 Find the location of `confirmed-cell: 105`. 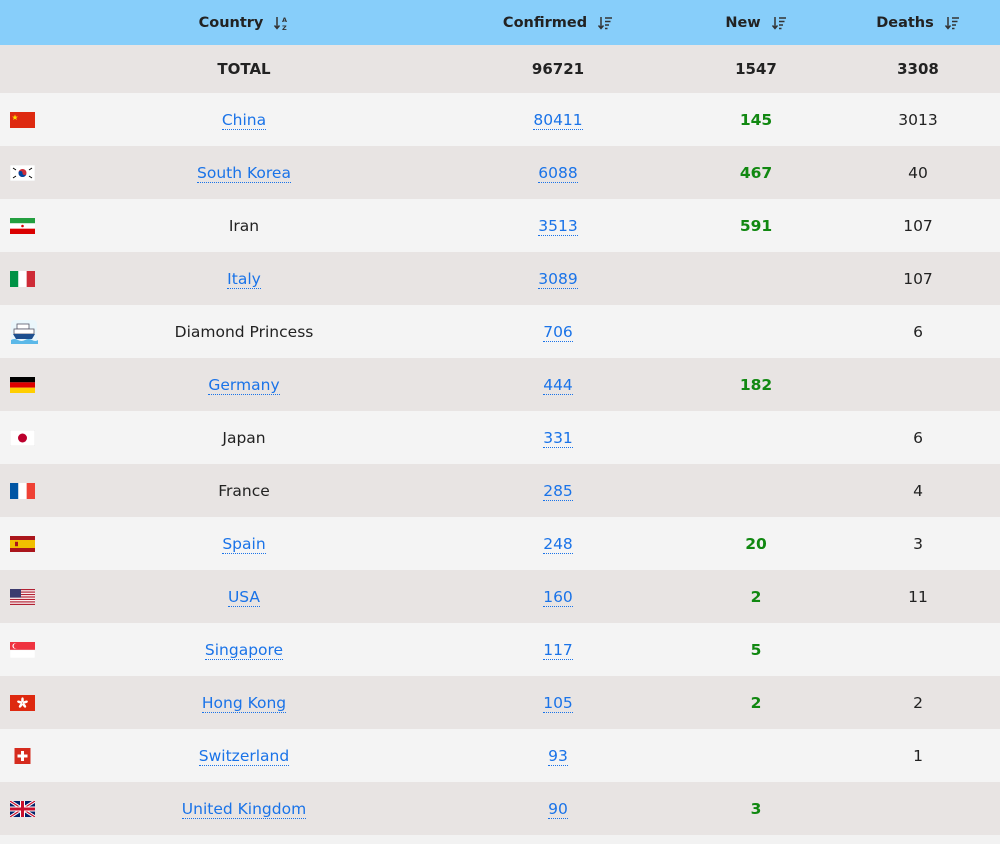

confirmed-cell: 105 is located at coordinates (558, 702).